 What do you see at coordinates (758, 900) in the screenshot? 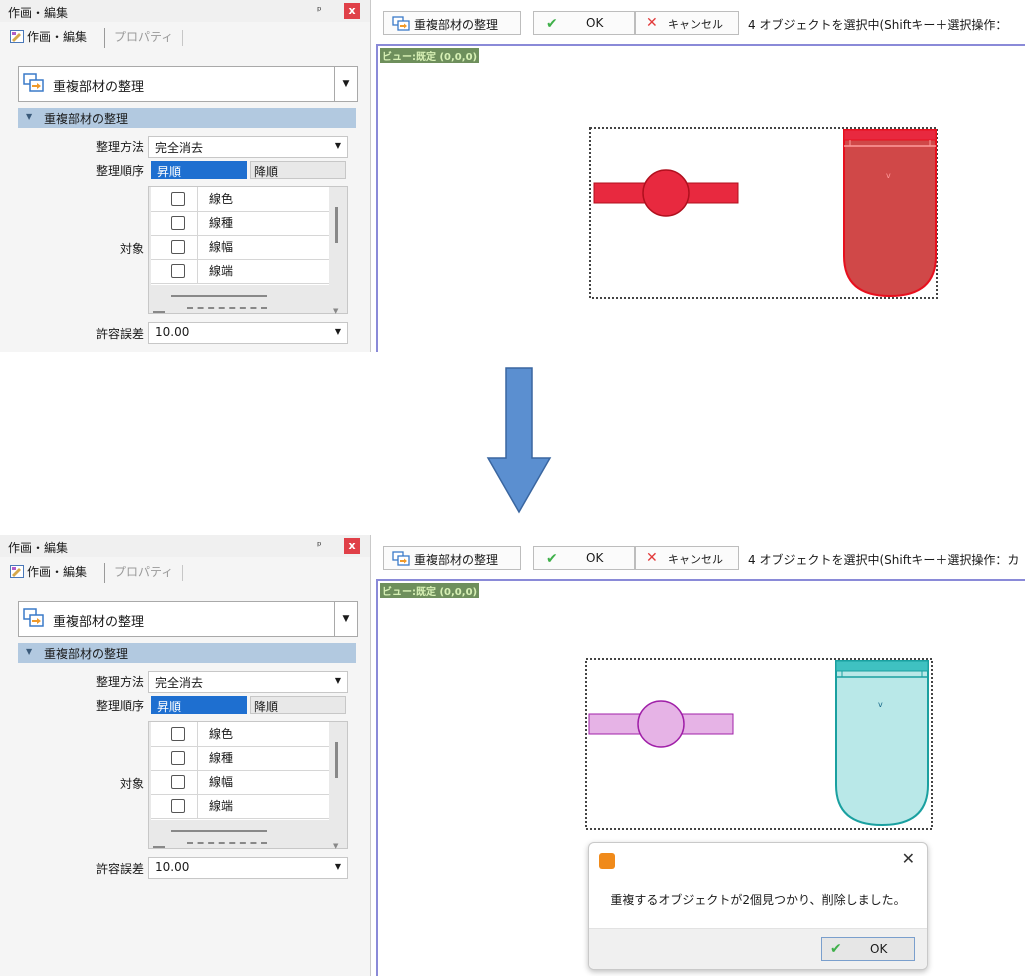
I see `dialog-message: 重複するオブジェクトが2個見つかり、削除しました。` at bounding box center [758, 900].